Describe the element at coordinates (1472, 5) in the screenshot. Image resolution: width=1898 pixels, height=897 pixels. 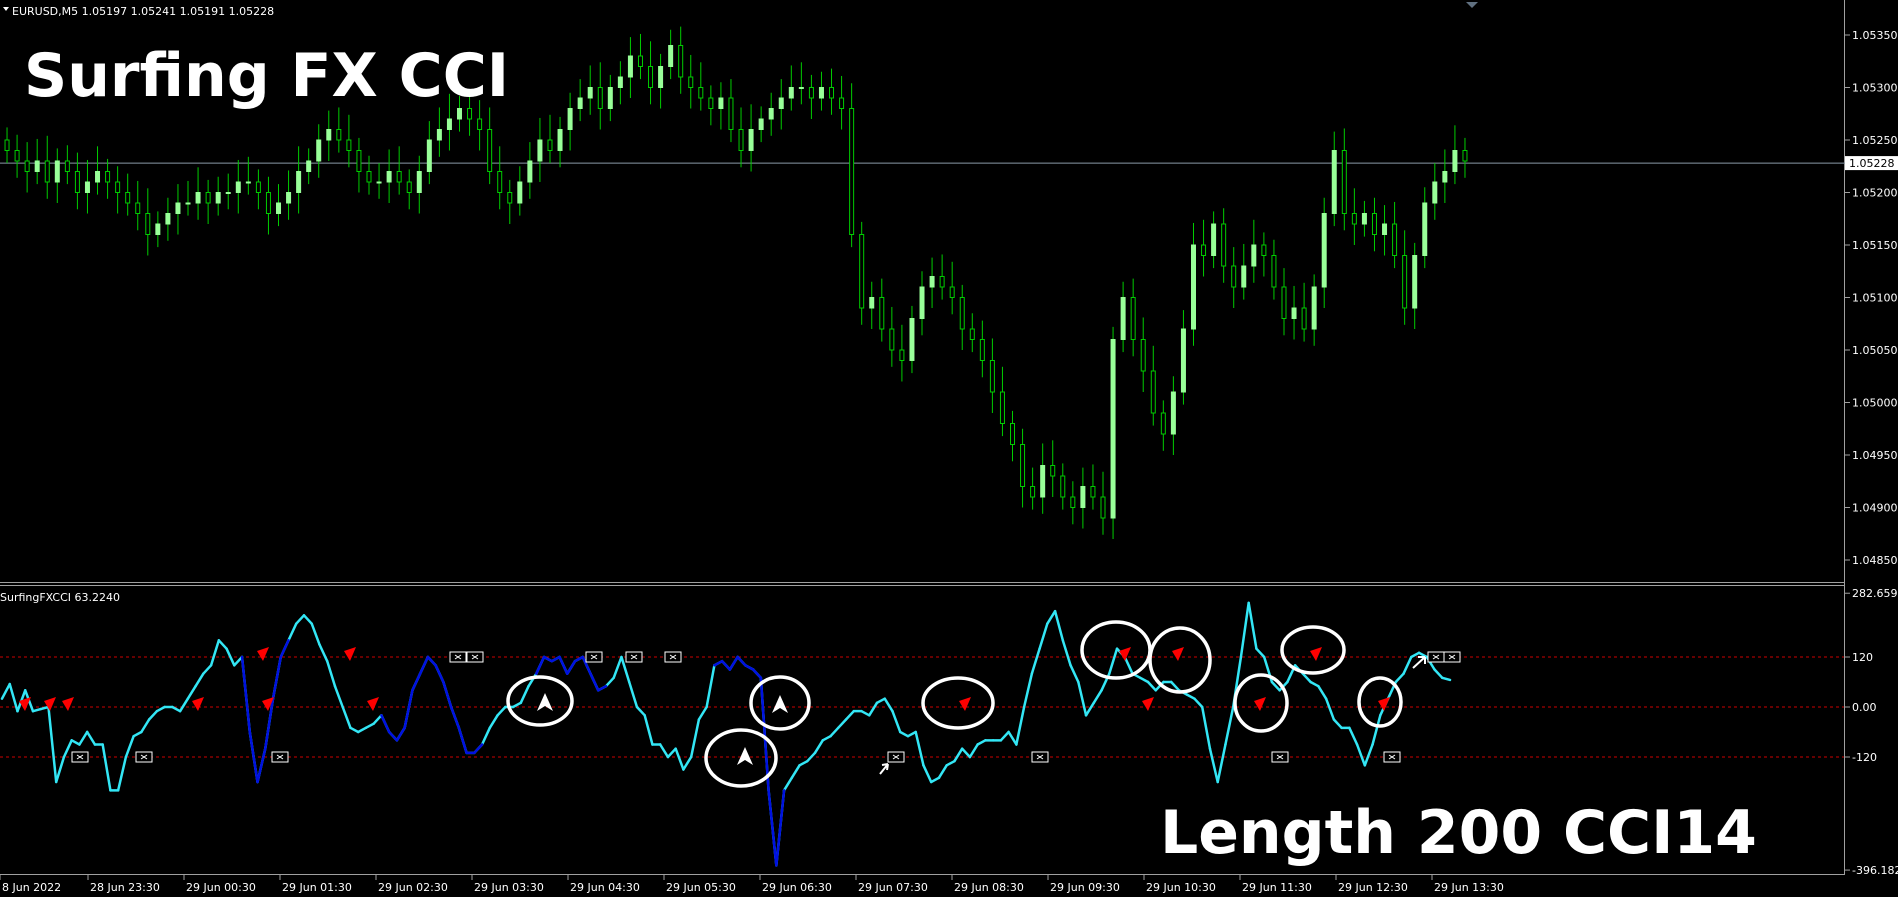
I see `shift-marker-icon` at that location.